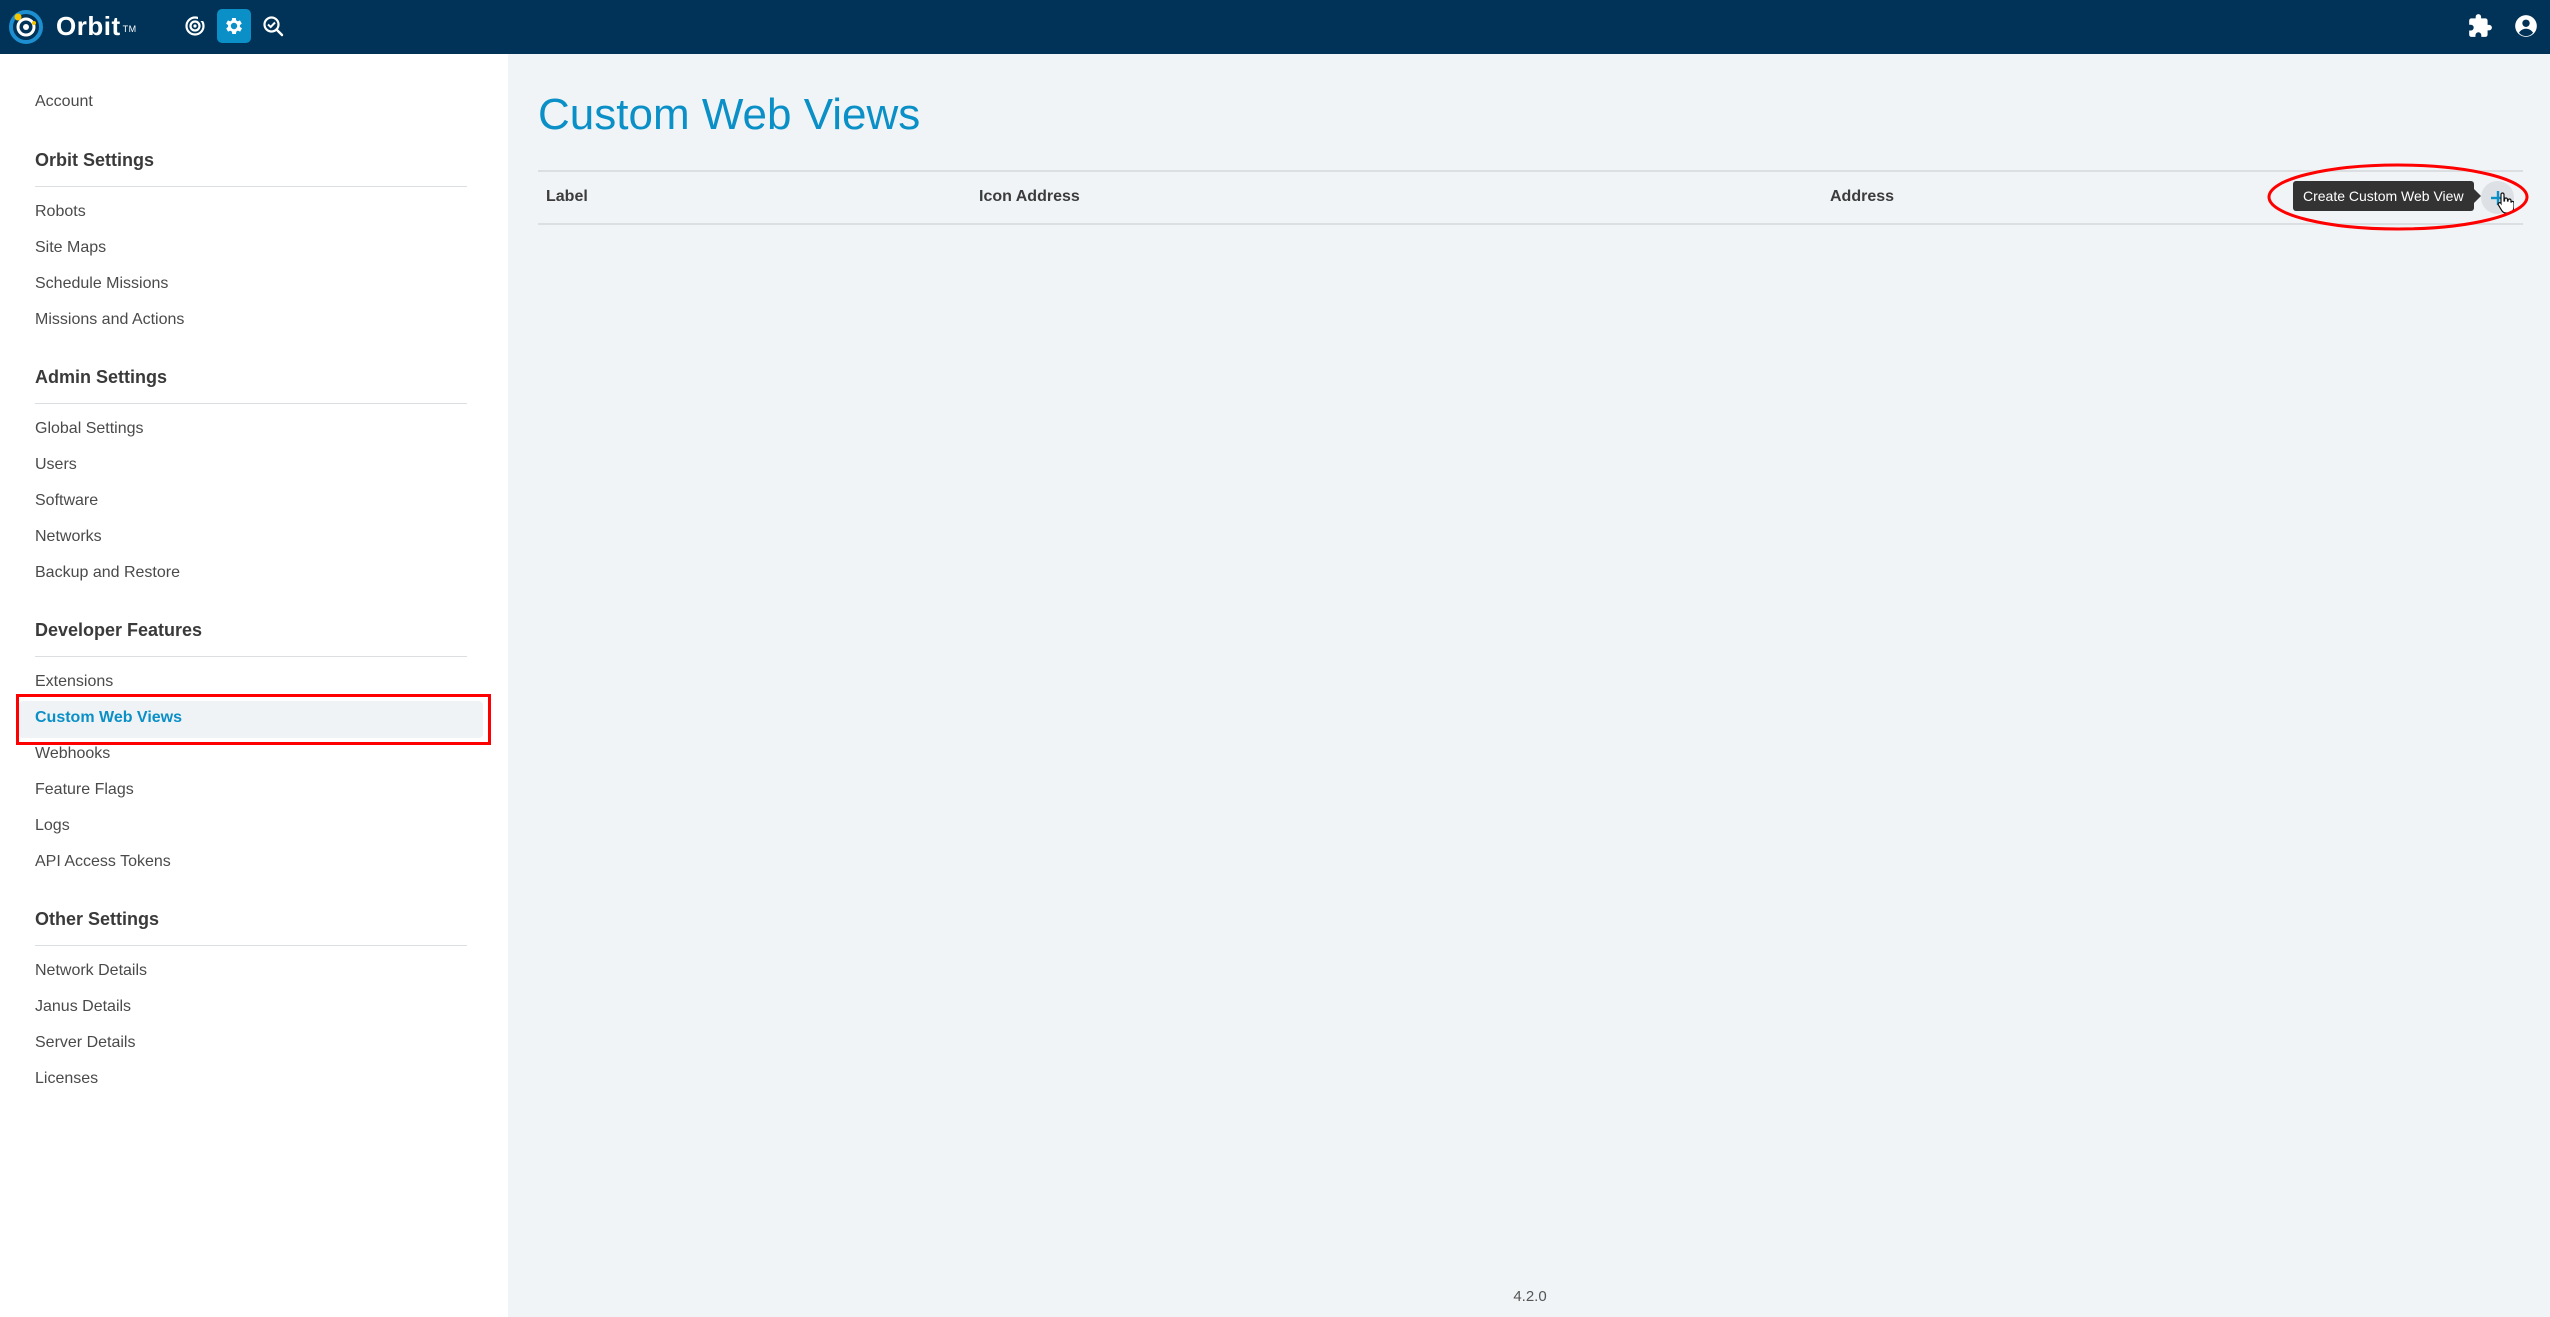 This screenshot has height=1317, width=2550. What do you see at coordinates (108, 718) in the screenshot?
I see `sidebar-item-custom-web-views: Custom Web Views` at bounding box center [108, 718].